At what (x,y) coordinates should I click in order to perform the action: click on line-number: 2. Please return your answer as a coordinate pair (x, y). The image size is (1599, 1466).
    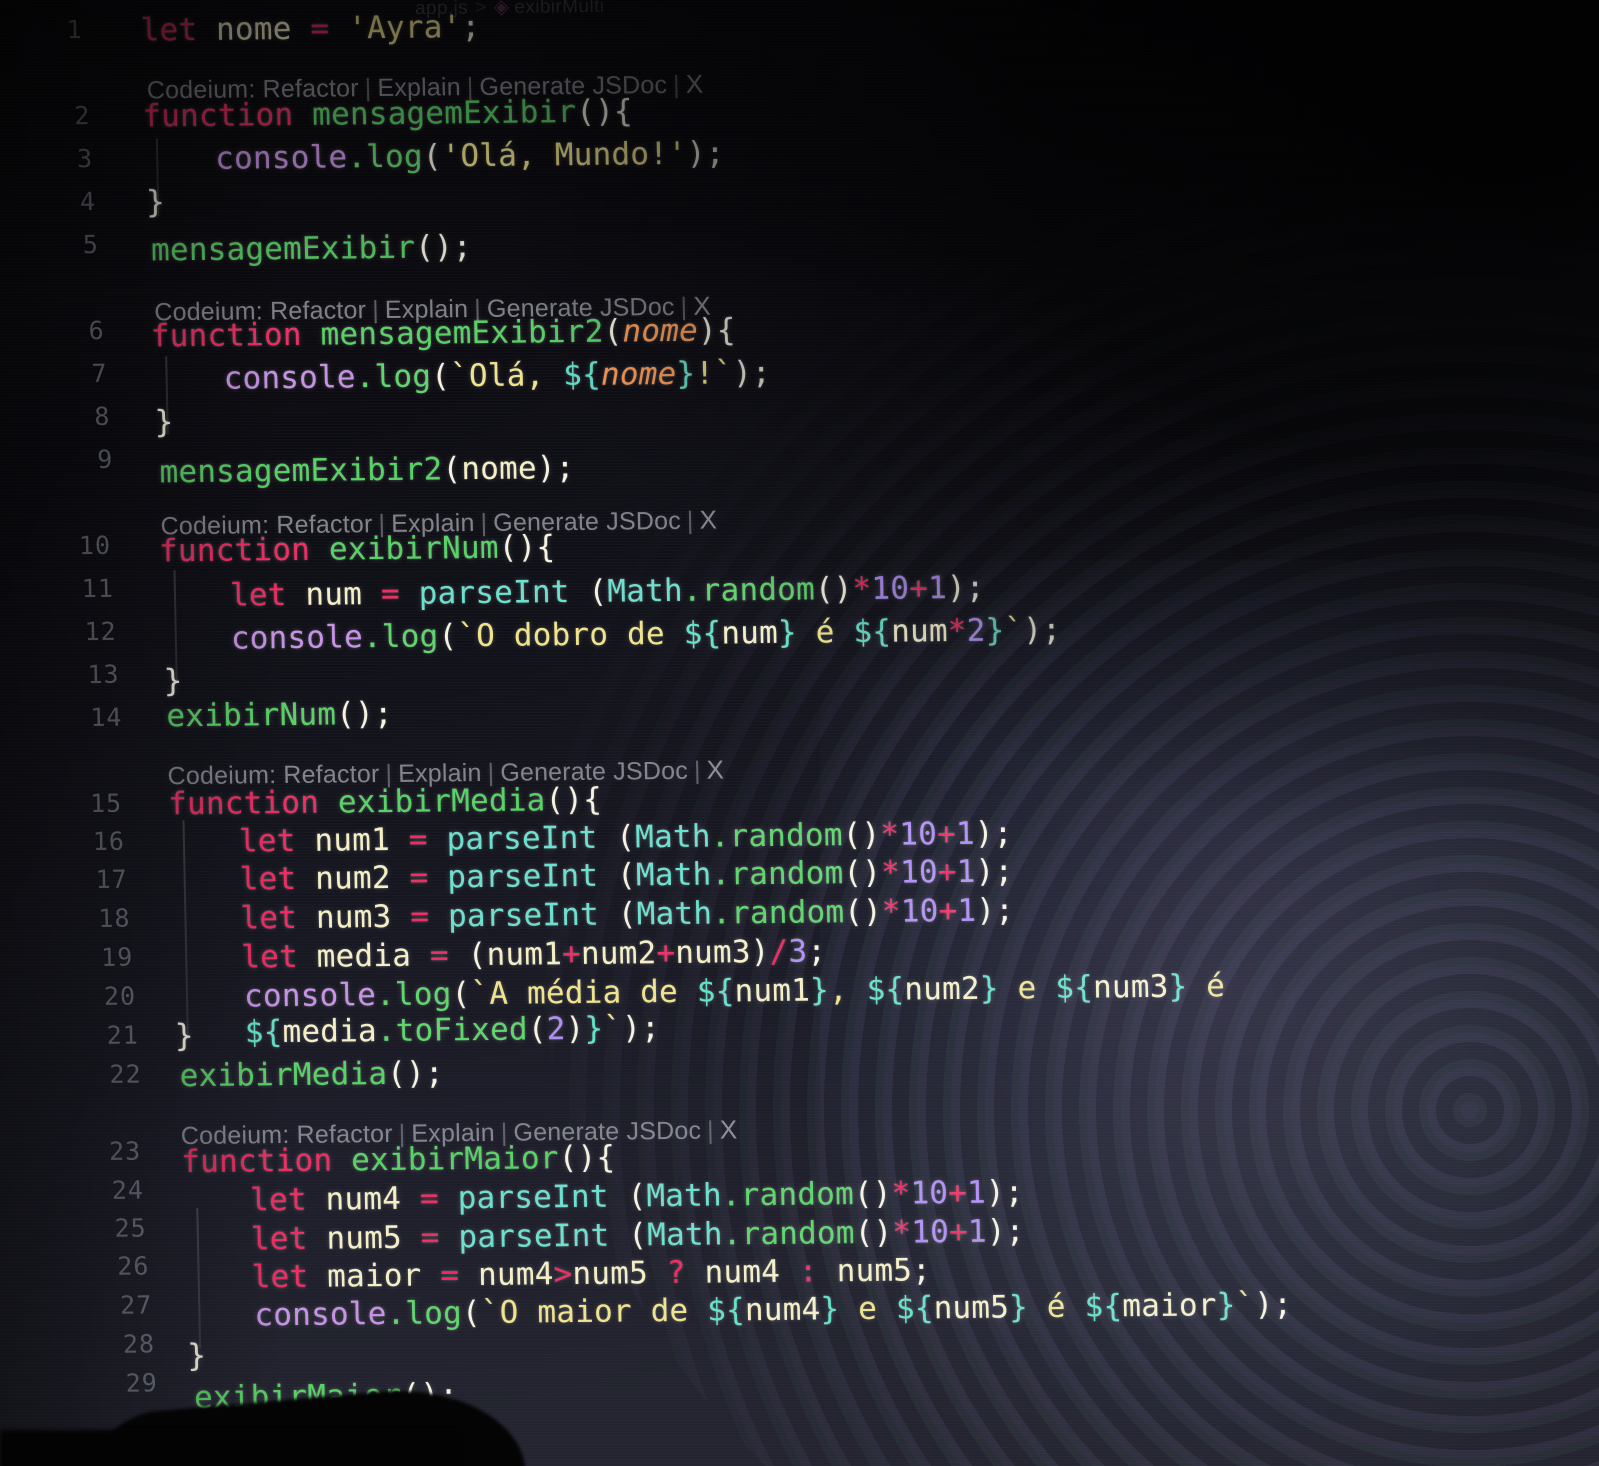
    Looking at the image, I should click on (82, 116).